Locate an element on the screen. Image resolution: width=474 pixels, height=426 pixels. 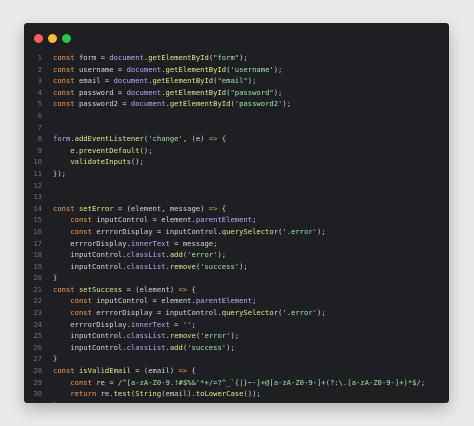
code-token: 'success' is located at coordinates (220, 266).